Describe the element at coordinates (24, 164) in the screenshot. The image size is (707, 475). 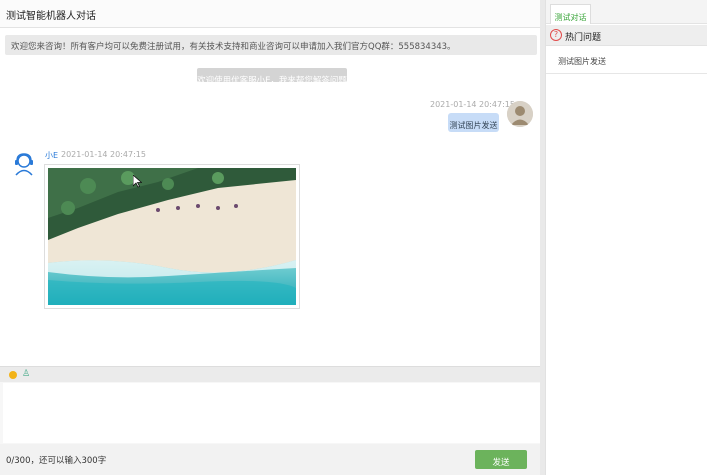
I see `bot-avatar-icon` at that location.